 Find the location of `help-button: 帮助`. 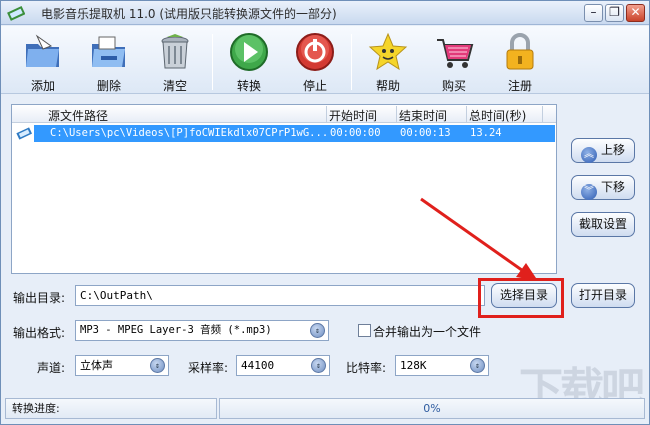

help-button: 帮助 is located at coordinates (388, 61).